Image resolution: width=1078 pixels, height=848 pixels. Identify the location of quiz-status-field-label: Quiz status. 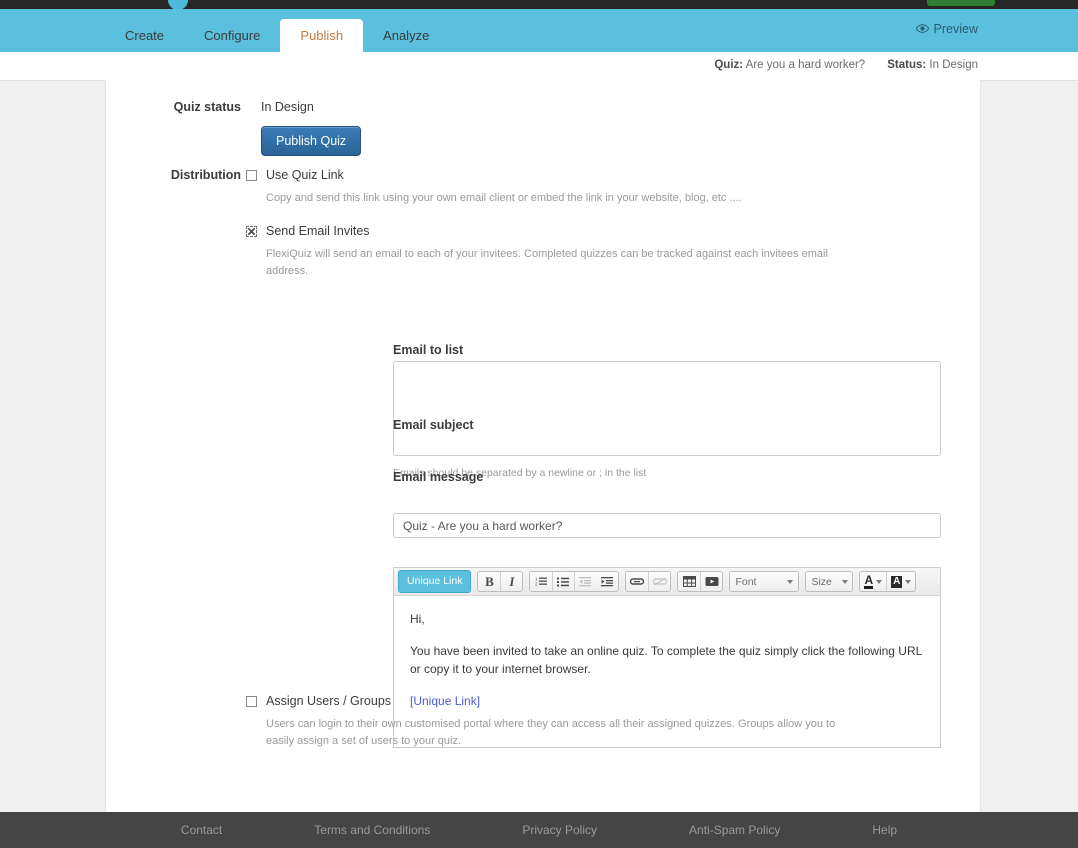
(207, 107).